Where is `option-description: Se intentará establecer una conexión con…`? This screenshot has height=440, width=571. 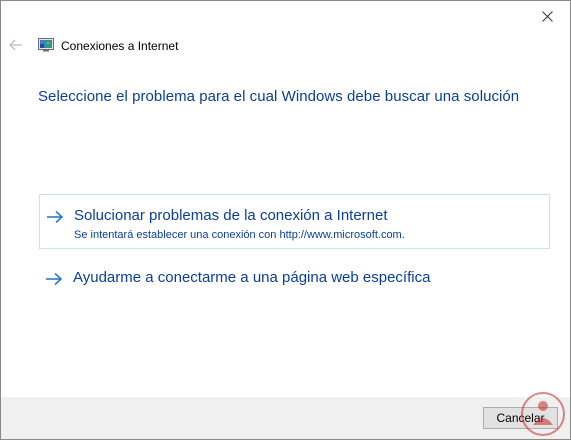 option-description: Se intentará establecer una conexión con… is located at coordinates (239, 235).